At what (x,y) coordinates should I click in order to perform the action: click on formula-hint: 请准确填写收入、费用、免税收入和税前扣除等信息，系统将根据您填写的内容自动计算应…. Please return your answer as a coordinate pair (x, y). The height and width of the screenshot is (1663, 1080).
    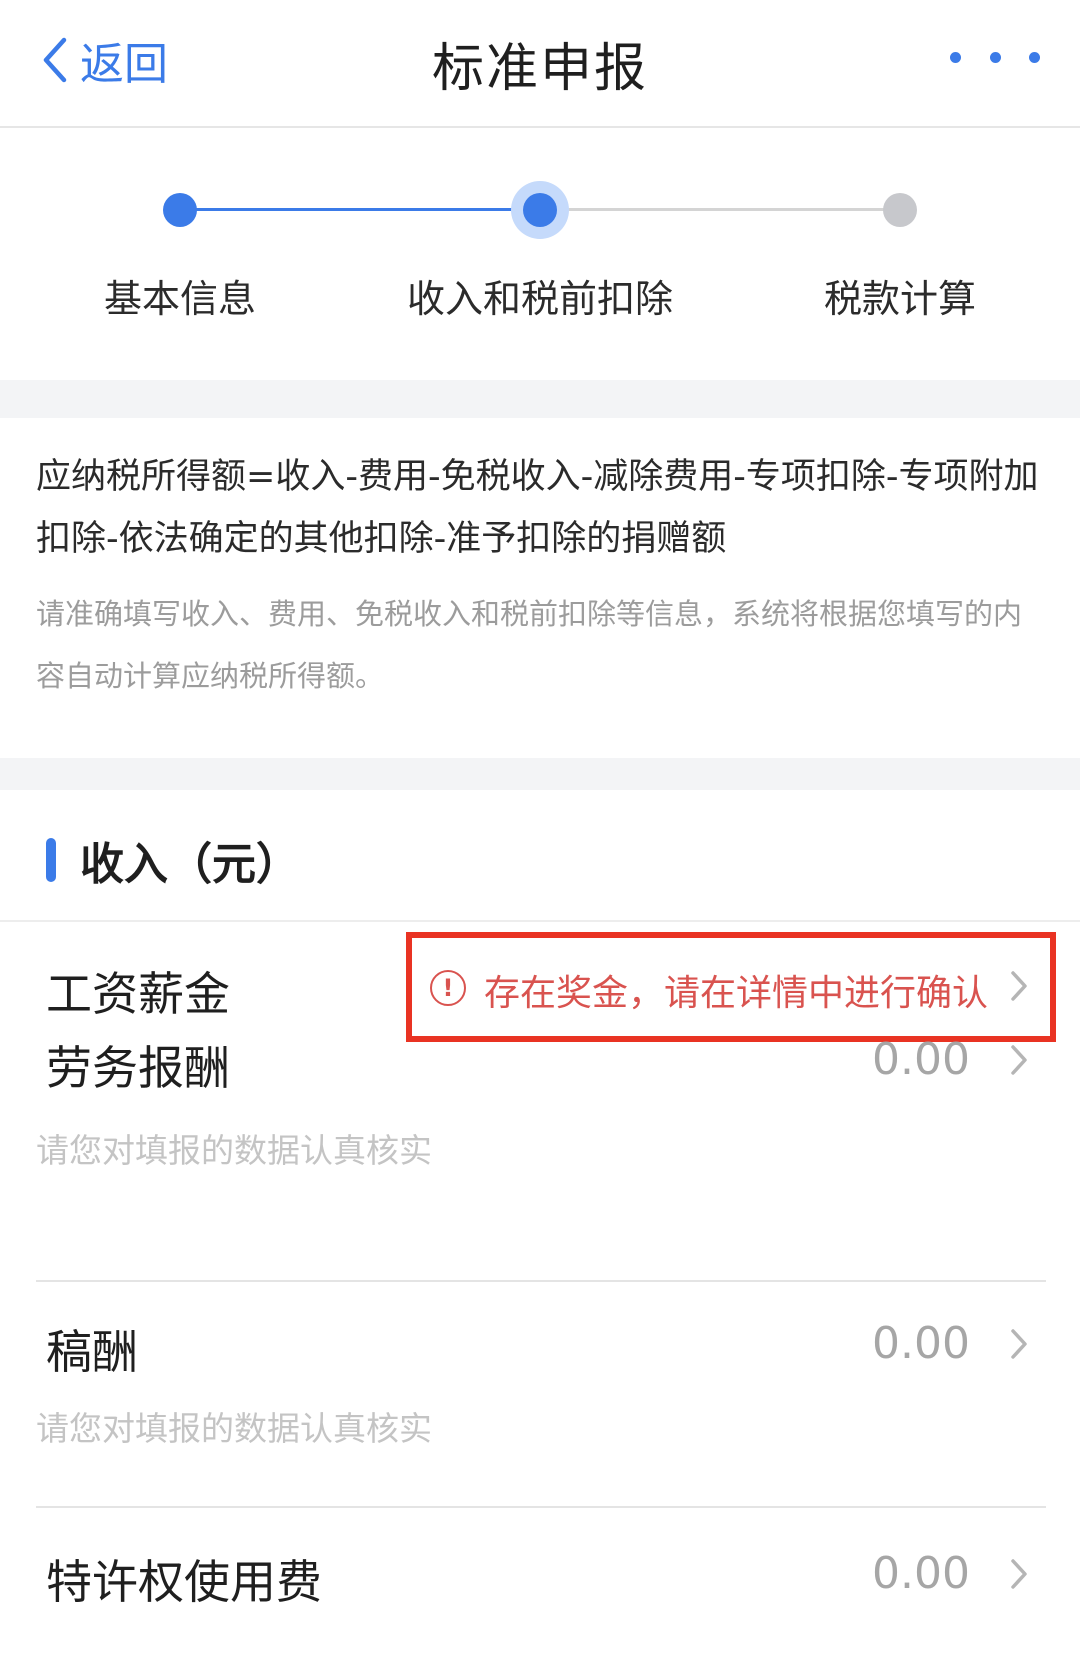
    Looking at the image, I should click on (529, 645).